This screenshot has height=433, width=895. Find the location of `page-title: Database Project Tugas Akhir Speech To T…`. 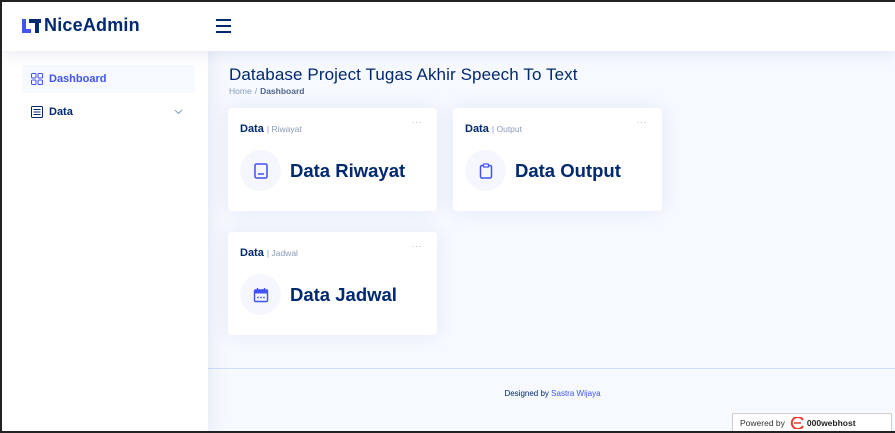

page-title: Database Project Tugas Akhir Speech To T… is located at coordinates (403, 74).